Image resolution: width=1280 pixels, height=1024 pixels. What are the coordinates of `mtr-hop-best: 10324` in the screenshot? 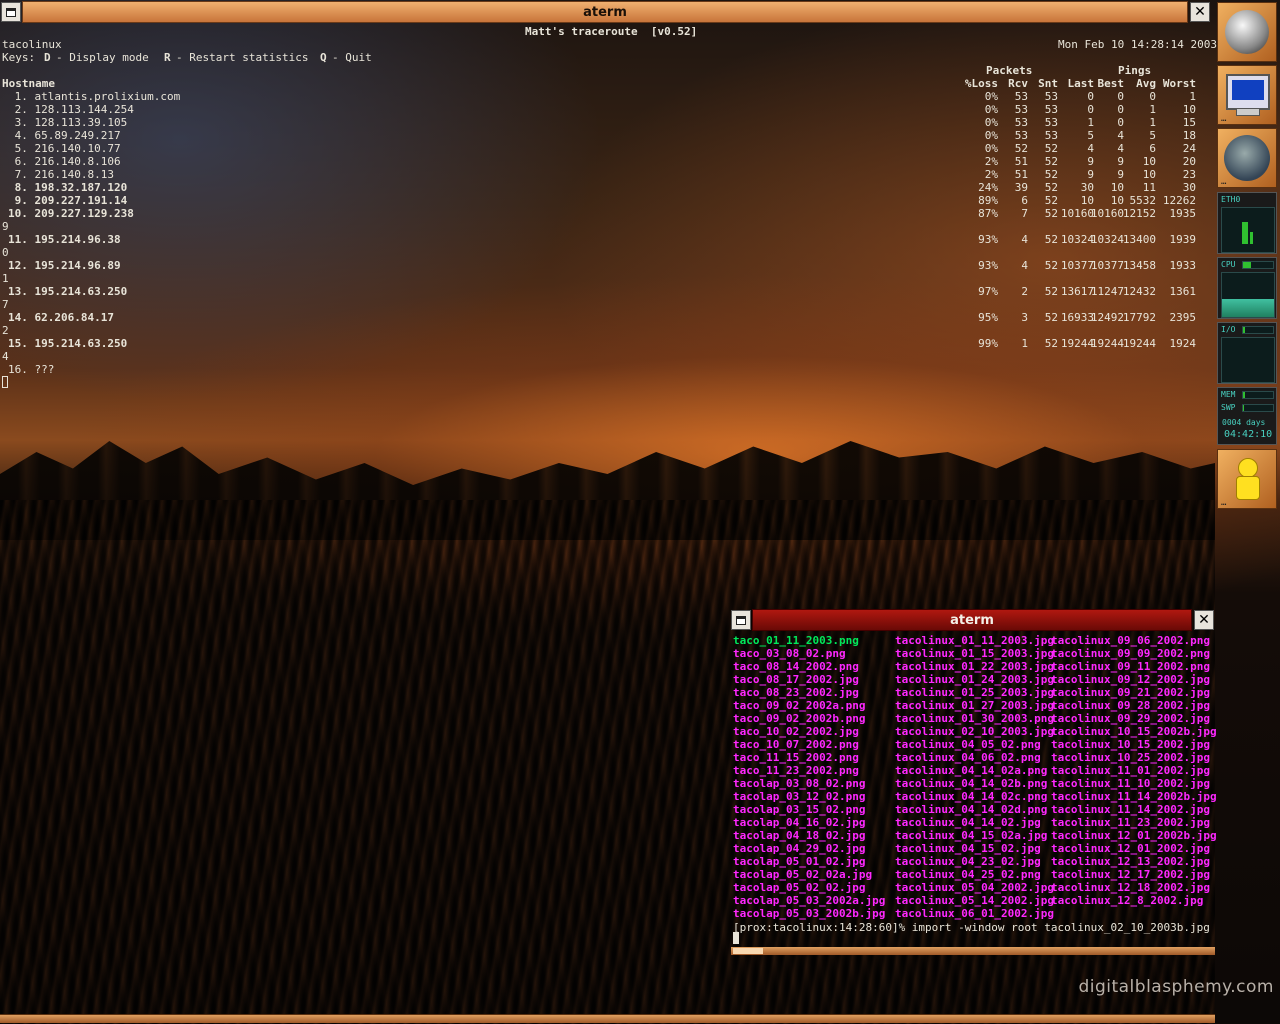 It's located at (1107, 239).